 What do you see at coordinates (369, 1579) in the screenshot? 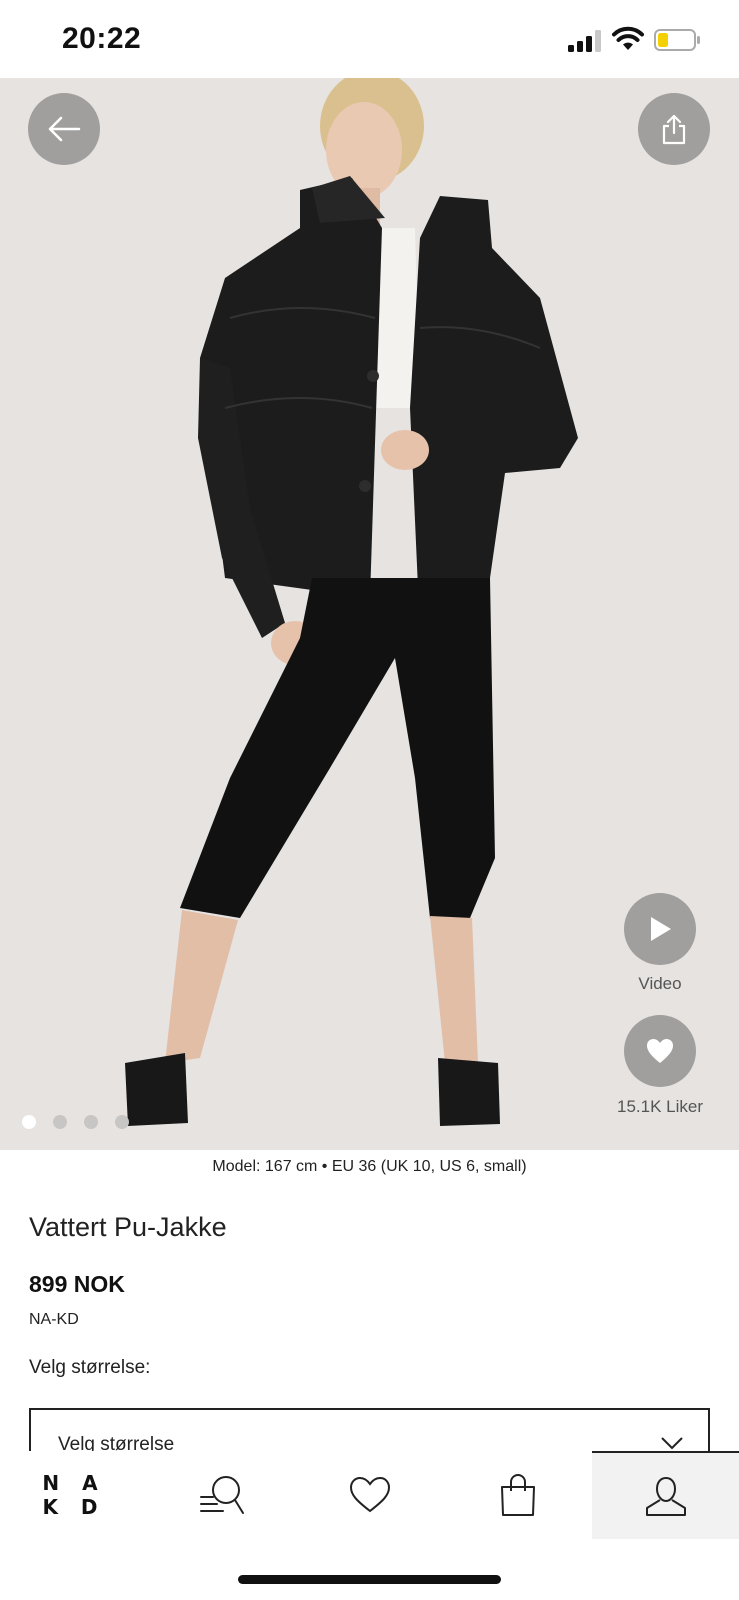
I see `home-indicator` at bounding box center [369, 1579].